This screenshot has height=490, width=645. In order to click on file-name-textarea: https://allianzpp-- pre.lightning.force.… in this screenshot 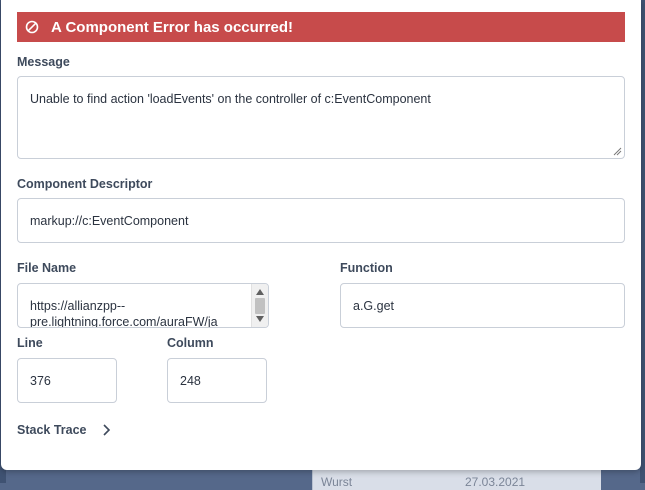, I will do `click(143, 305)`.